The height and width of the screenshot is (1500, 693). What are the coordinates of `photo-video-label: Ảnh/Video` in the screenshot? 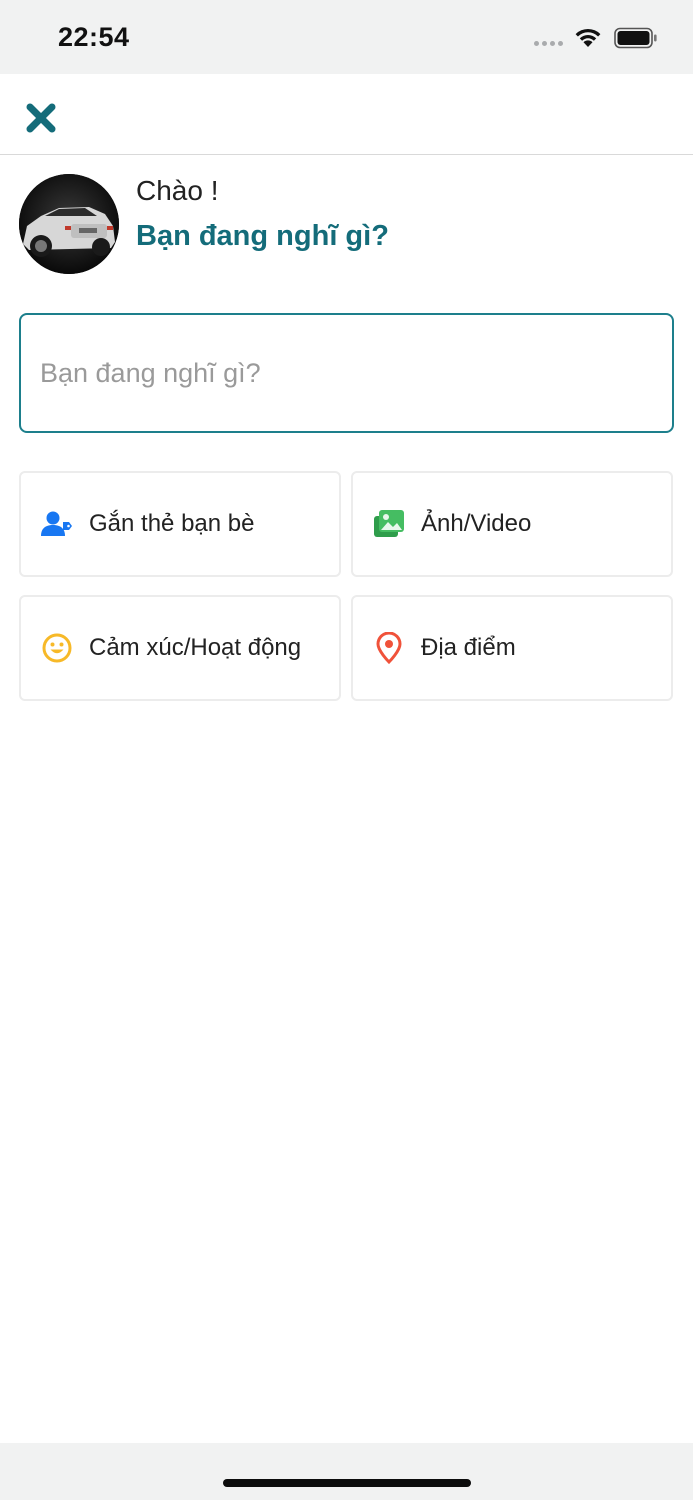 It's located at (476, 523).